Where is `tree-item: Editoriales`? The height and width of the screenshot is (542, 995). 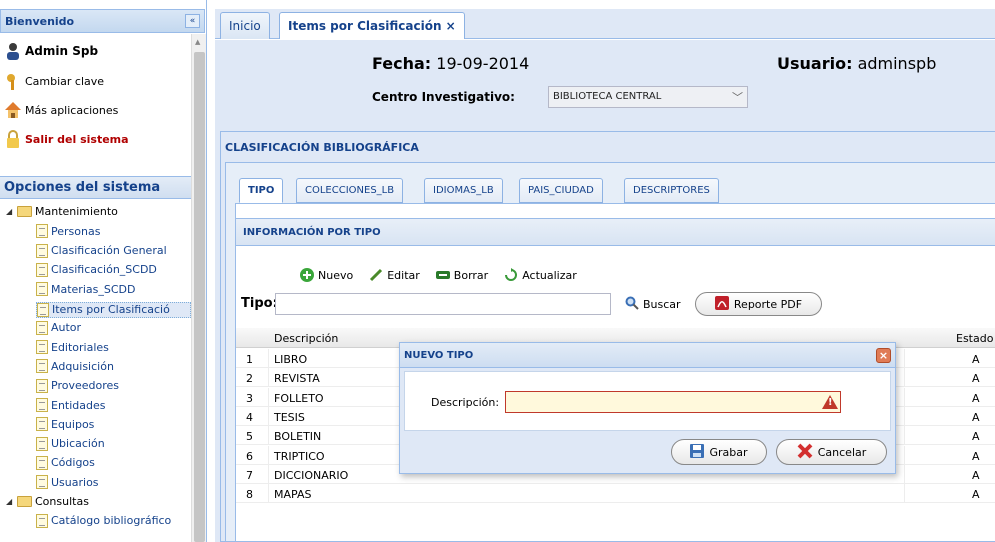 tree-item: Editoriales is located at coordinates (72, 347).